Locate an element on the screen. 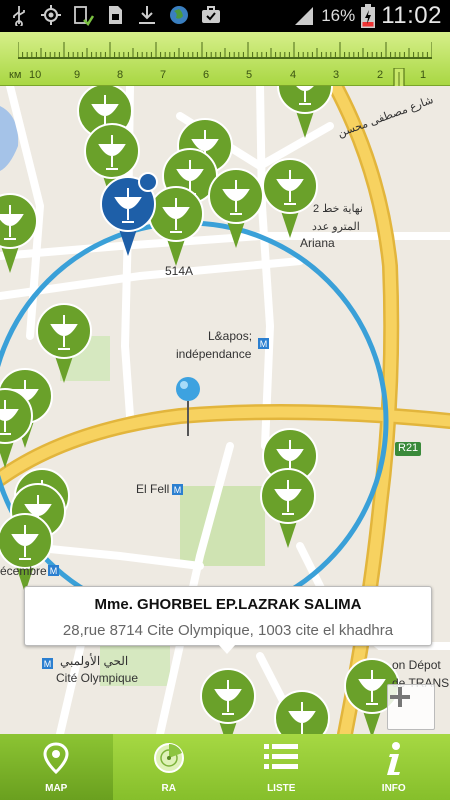 The height and width of the screenshot is (800, 450). map-road-label: 514A is located at coordinates (179, 271).